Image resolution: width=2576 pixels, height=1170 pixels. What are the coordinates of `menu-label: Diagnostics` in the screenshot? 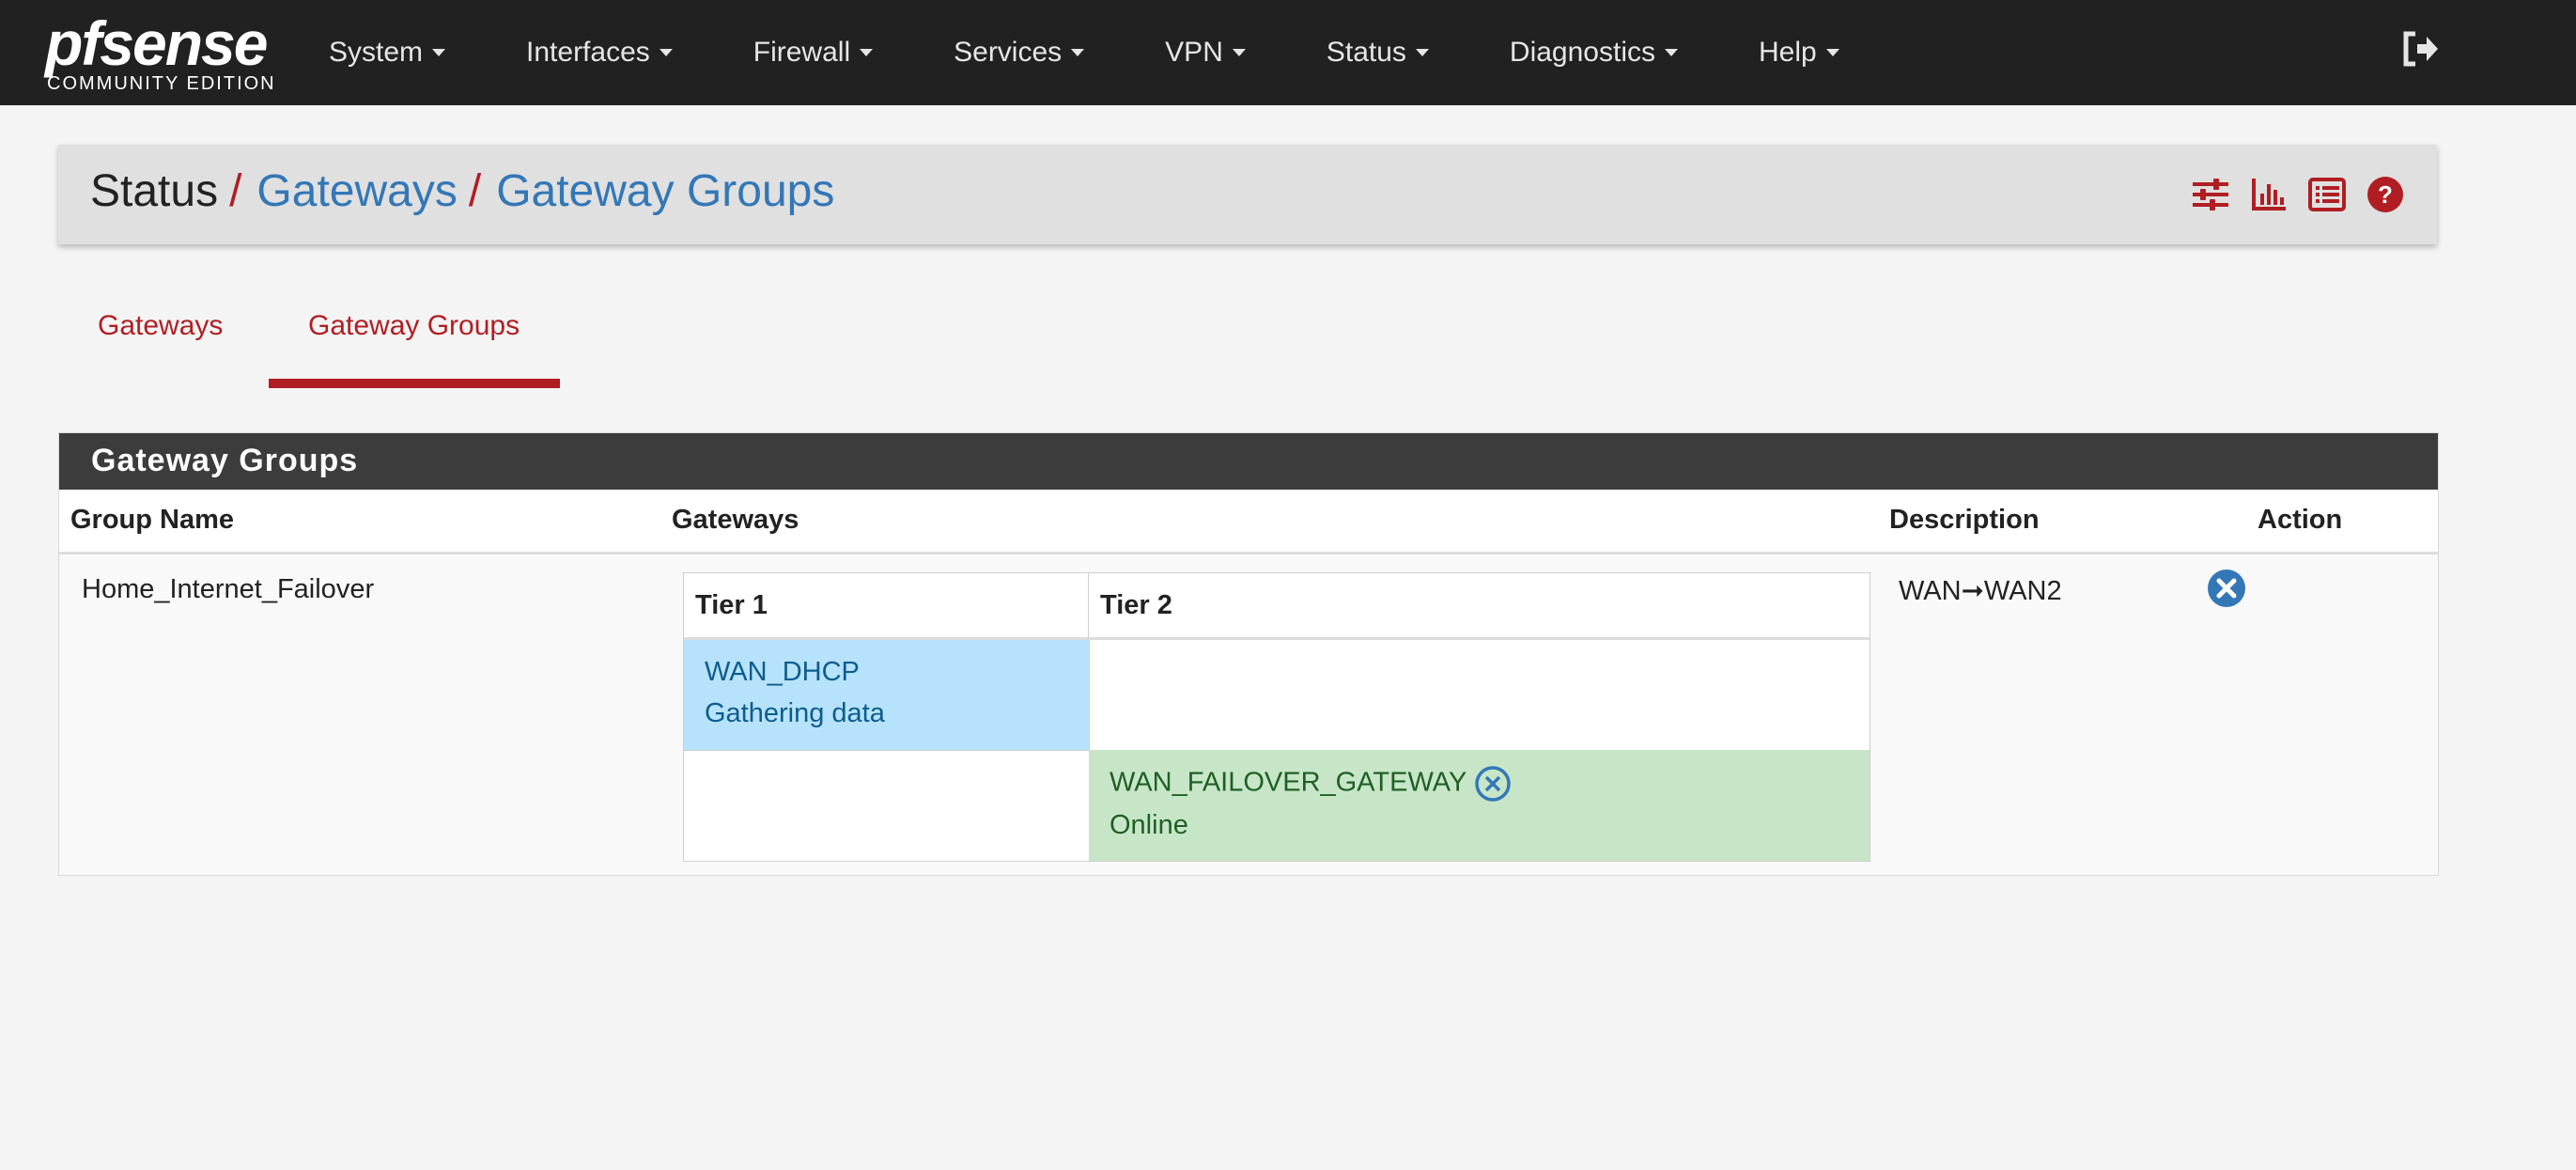 It's located at (1582, 52).